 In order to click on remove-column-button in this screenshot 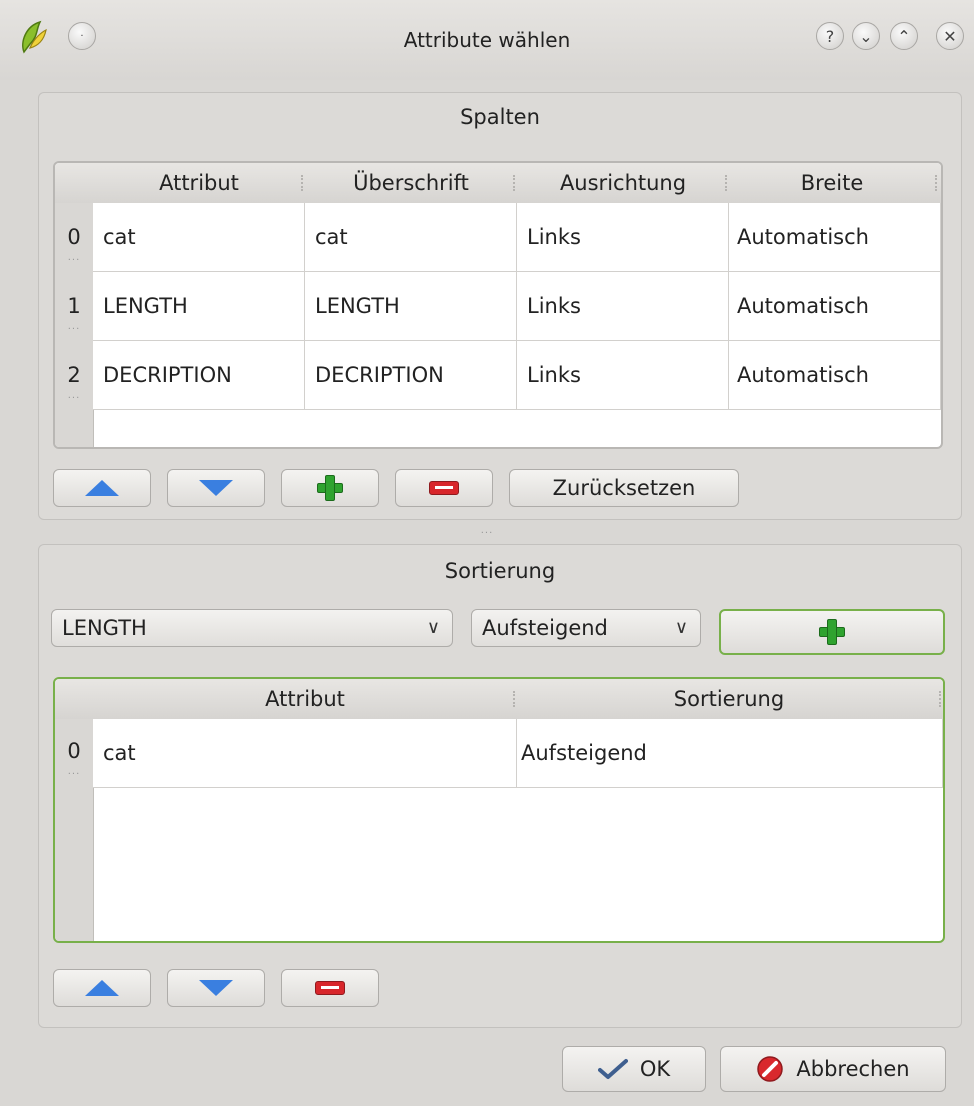, I will do `click(444, 488)`.